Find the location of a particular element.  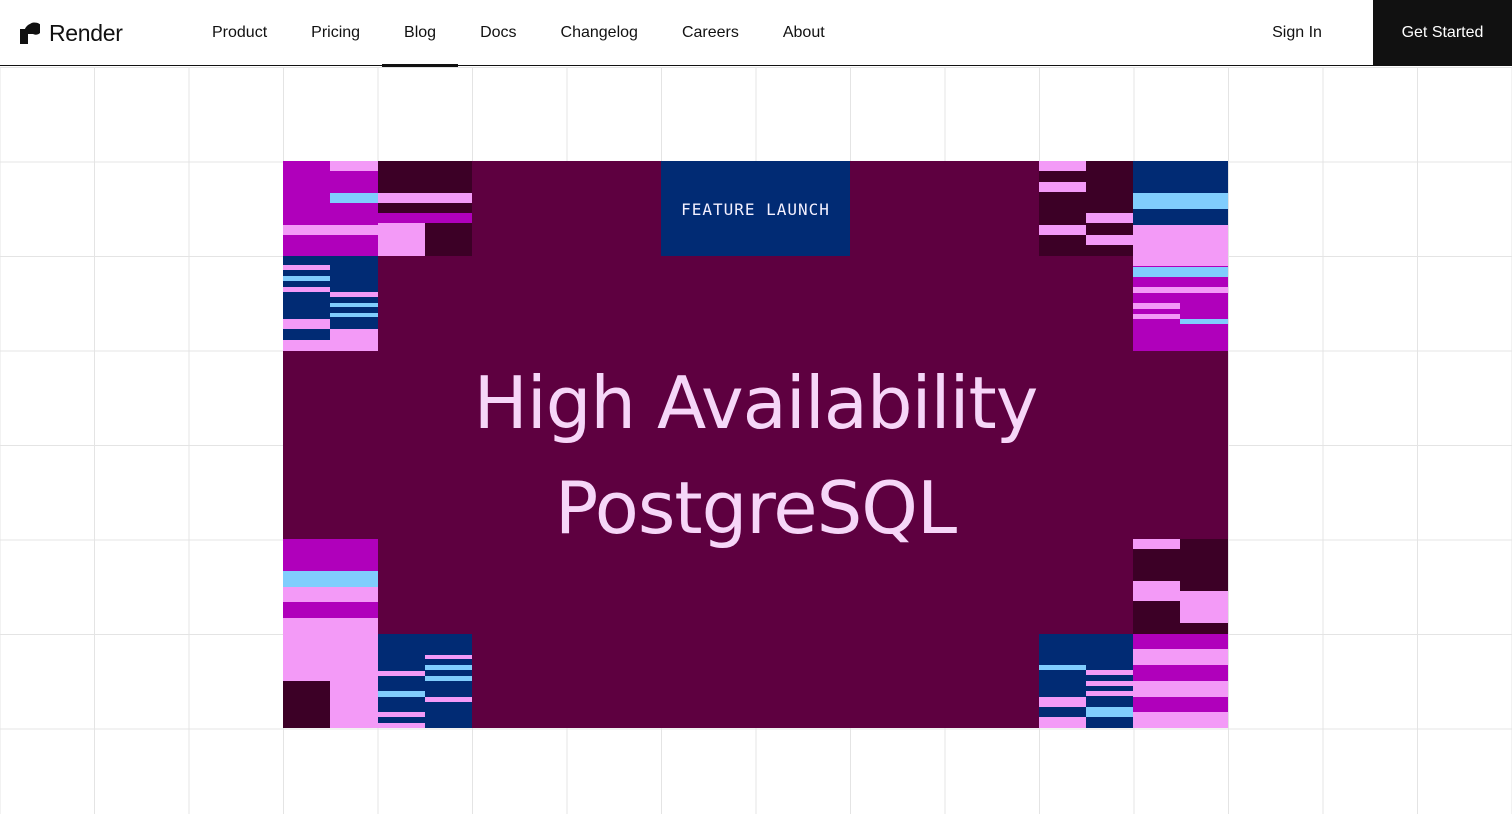

render-logo-link: Render is located at coordinates (71, 33).